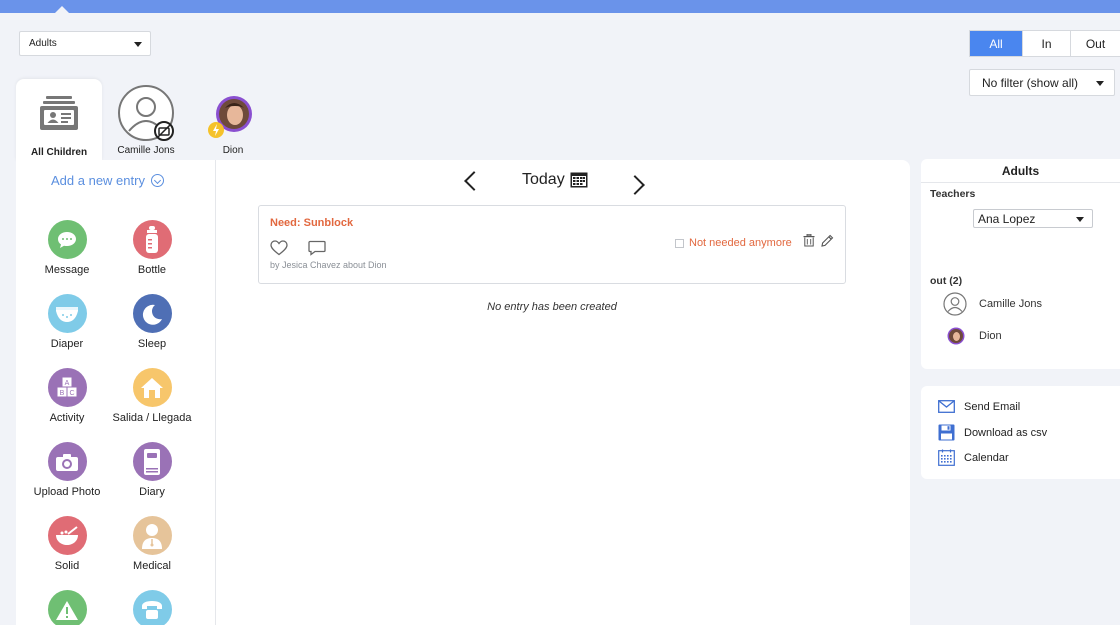  What do you see at coordinates (67, 239) in the screenshot?
I see `message-icon` at bounding box center [67, 239].